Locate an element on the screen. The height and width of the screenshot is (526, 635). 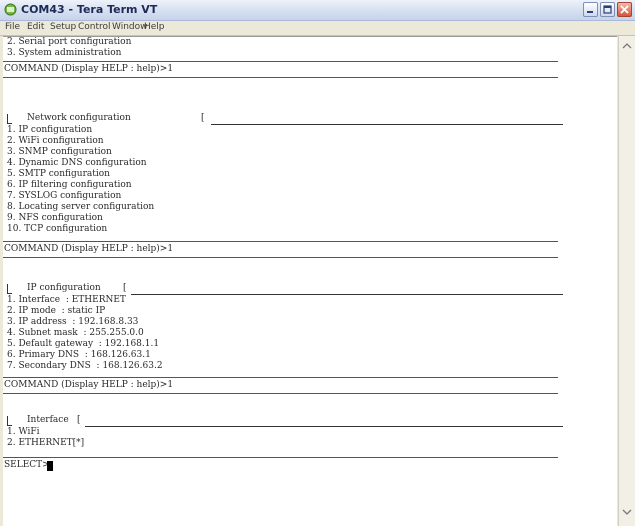
select-prompt: SELECT> is located at coordinates (27, 465).